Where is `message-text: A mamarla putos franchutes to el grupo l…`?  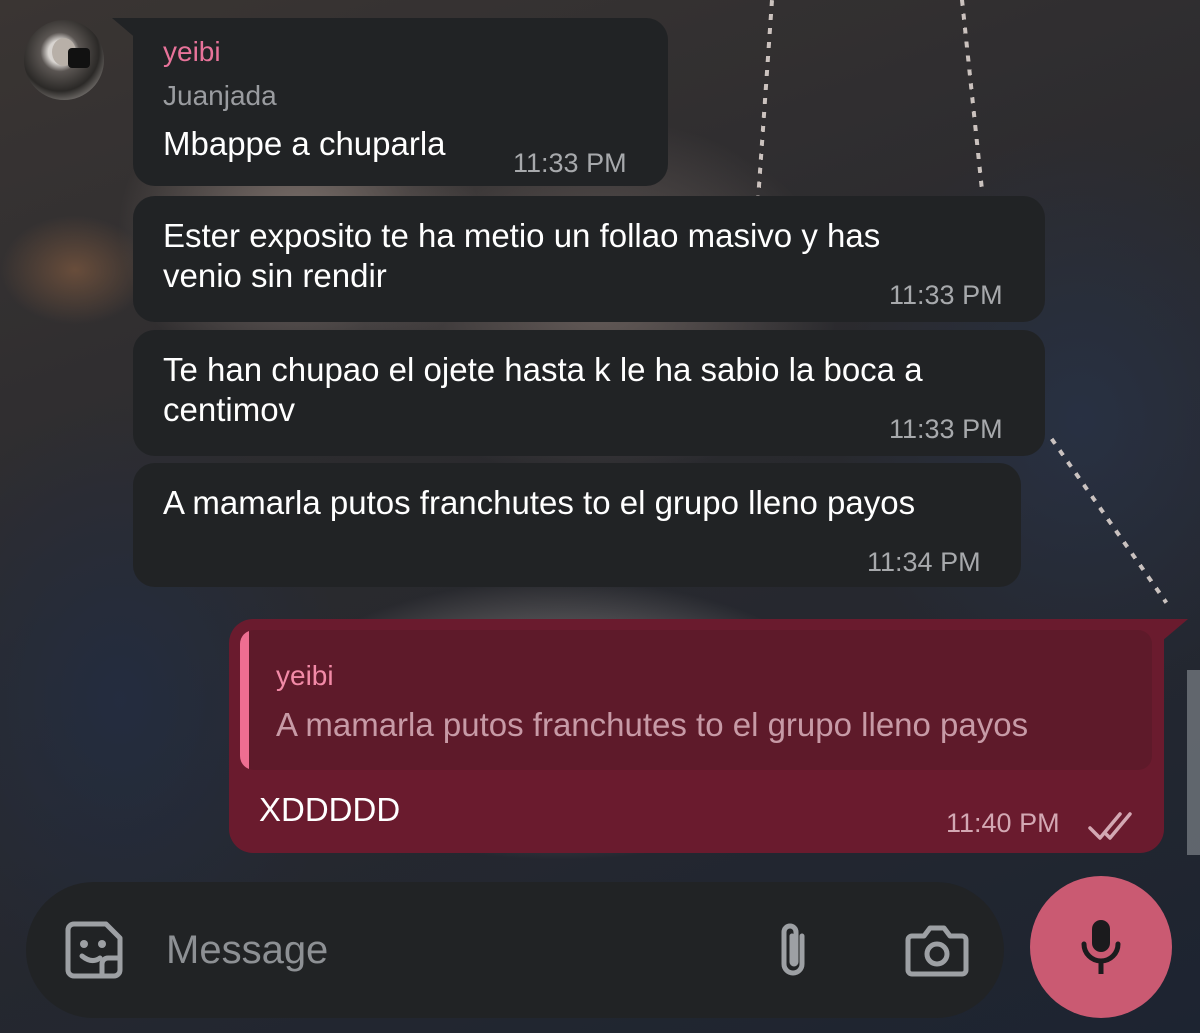
message-text: A mamarla putos franchutes to el grupo l… is located at coordinates (539, 502).